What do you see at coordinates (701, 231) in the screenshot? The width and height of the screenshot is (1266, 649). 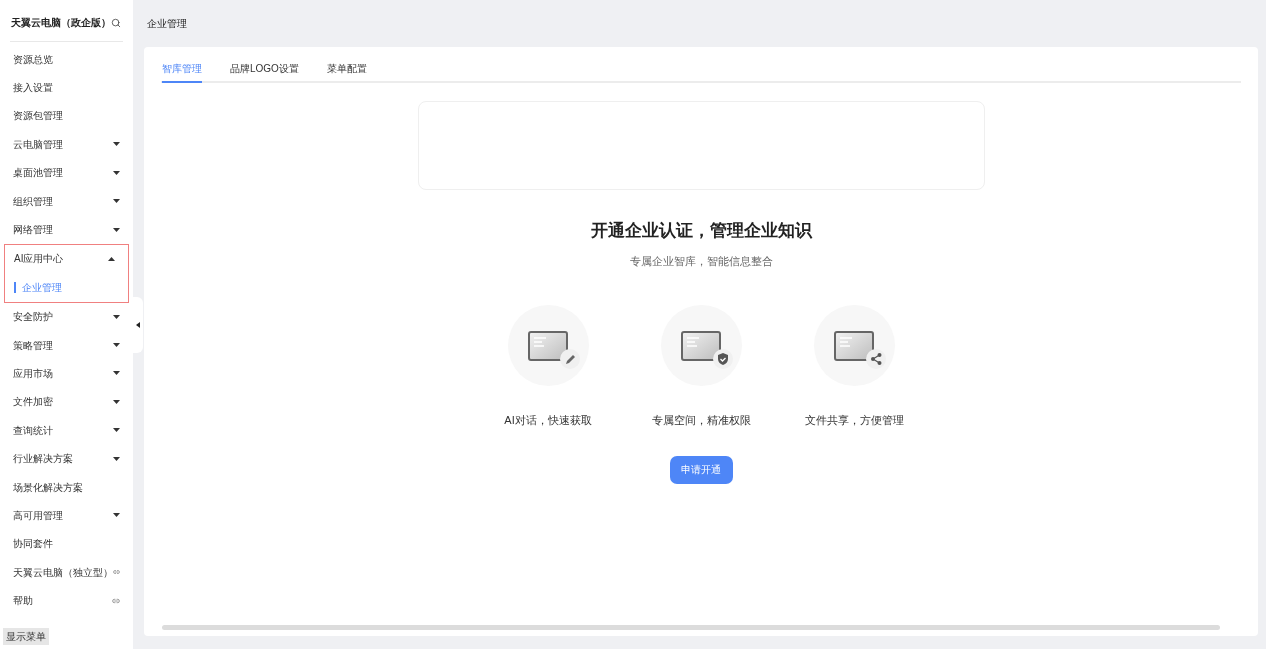 I see `promo-title: 开通企业认证，管理企业知识` at bounding box center [701, 231].